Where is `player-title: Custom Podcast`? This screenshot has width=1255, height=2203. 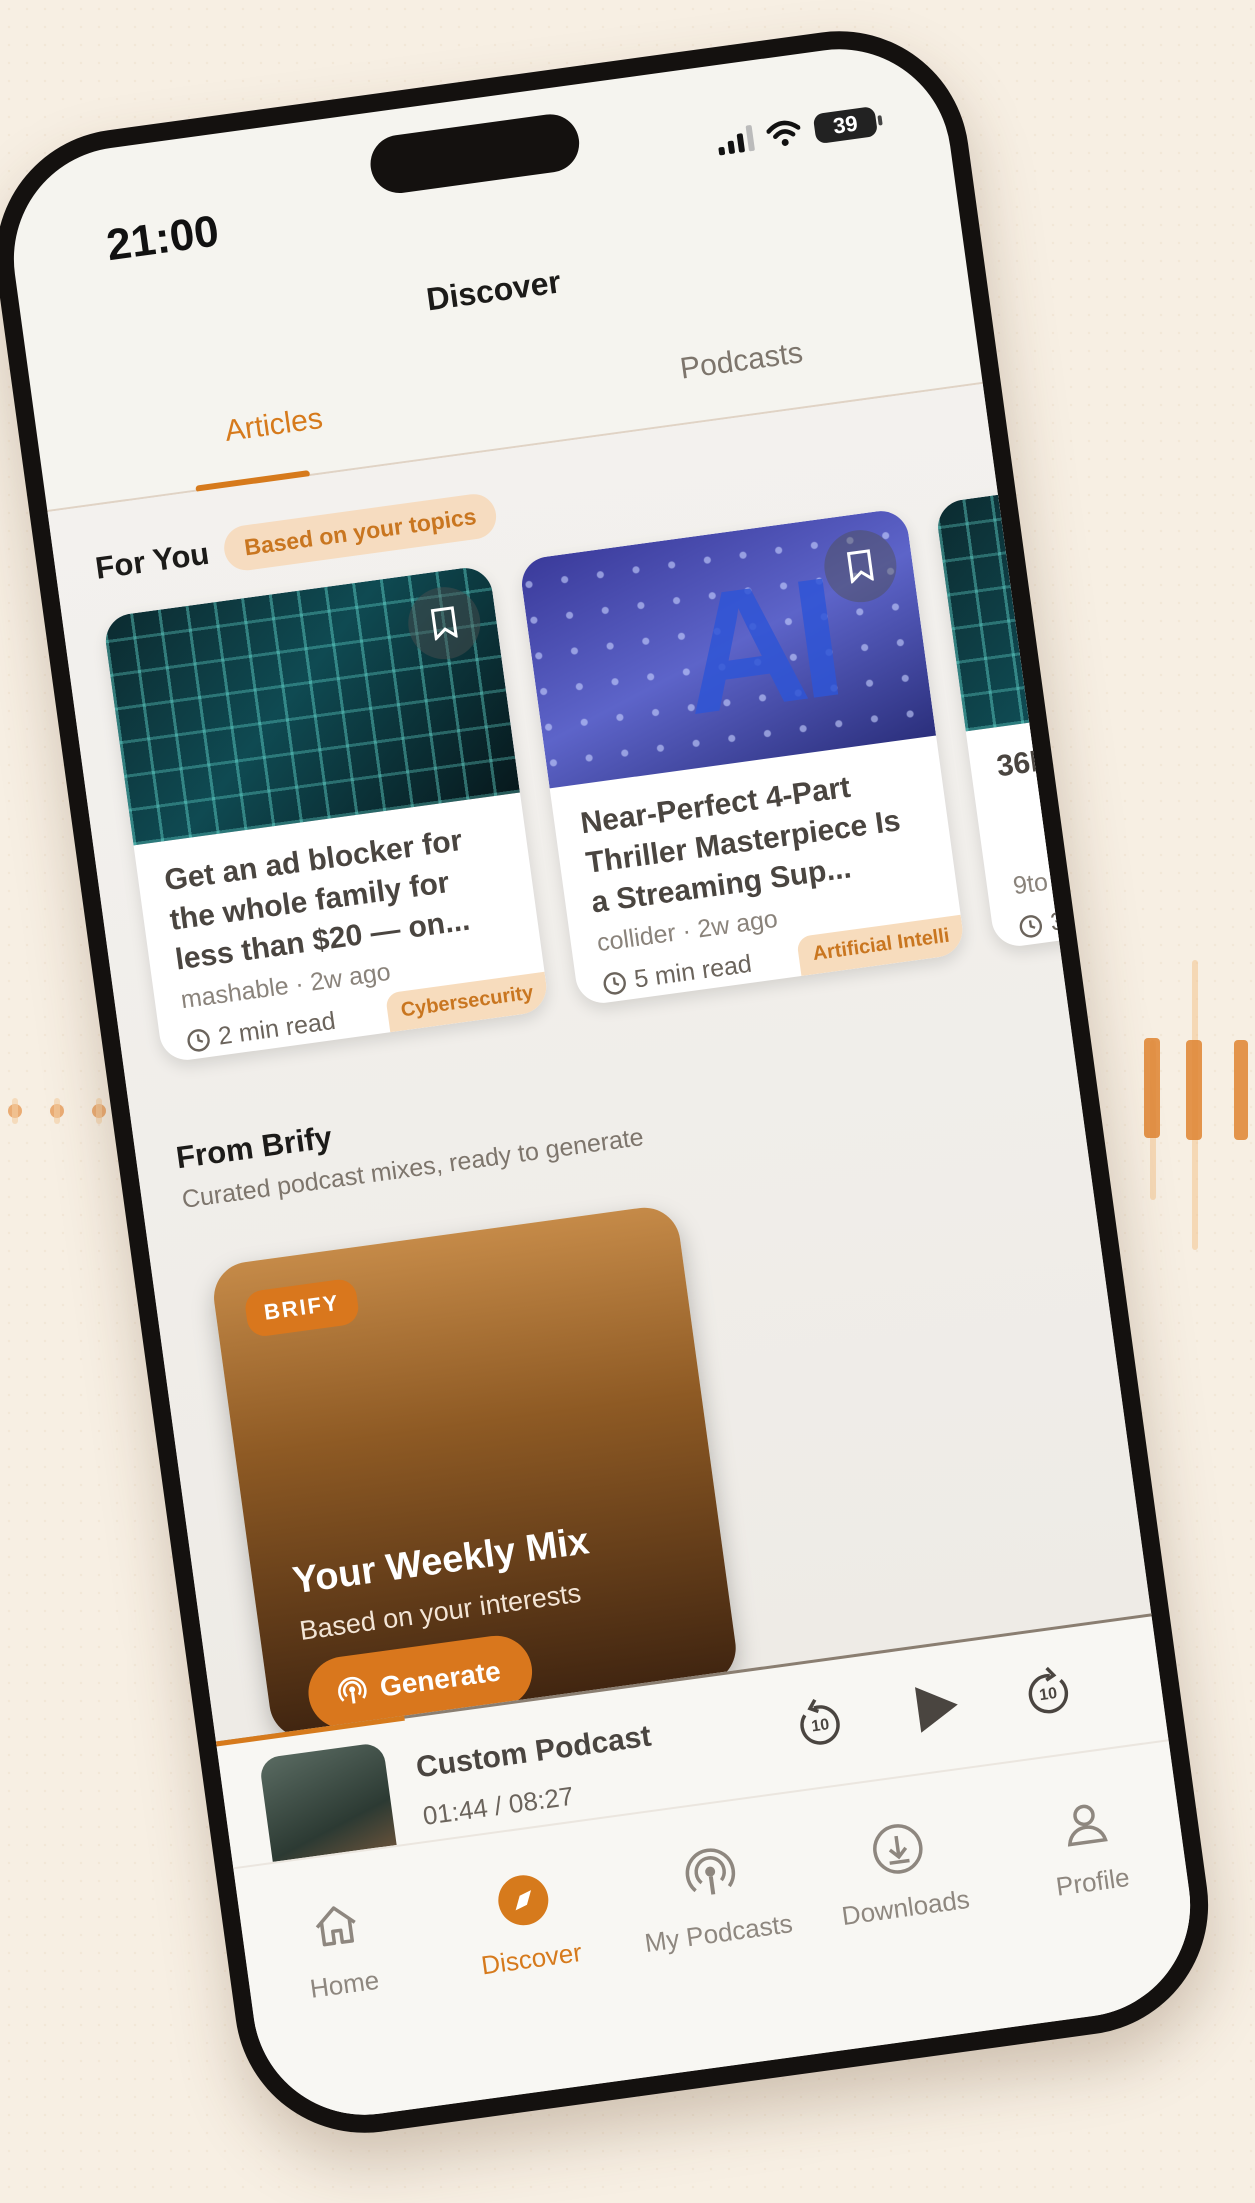
player-title: Custom Podcast is located at coordinates (534, 1752).